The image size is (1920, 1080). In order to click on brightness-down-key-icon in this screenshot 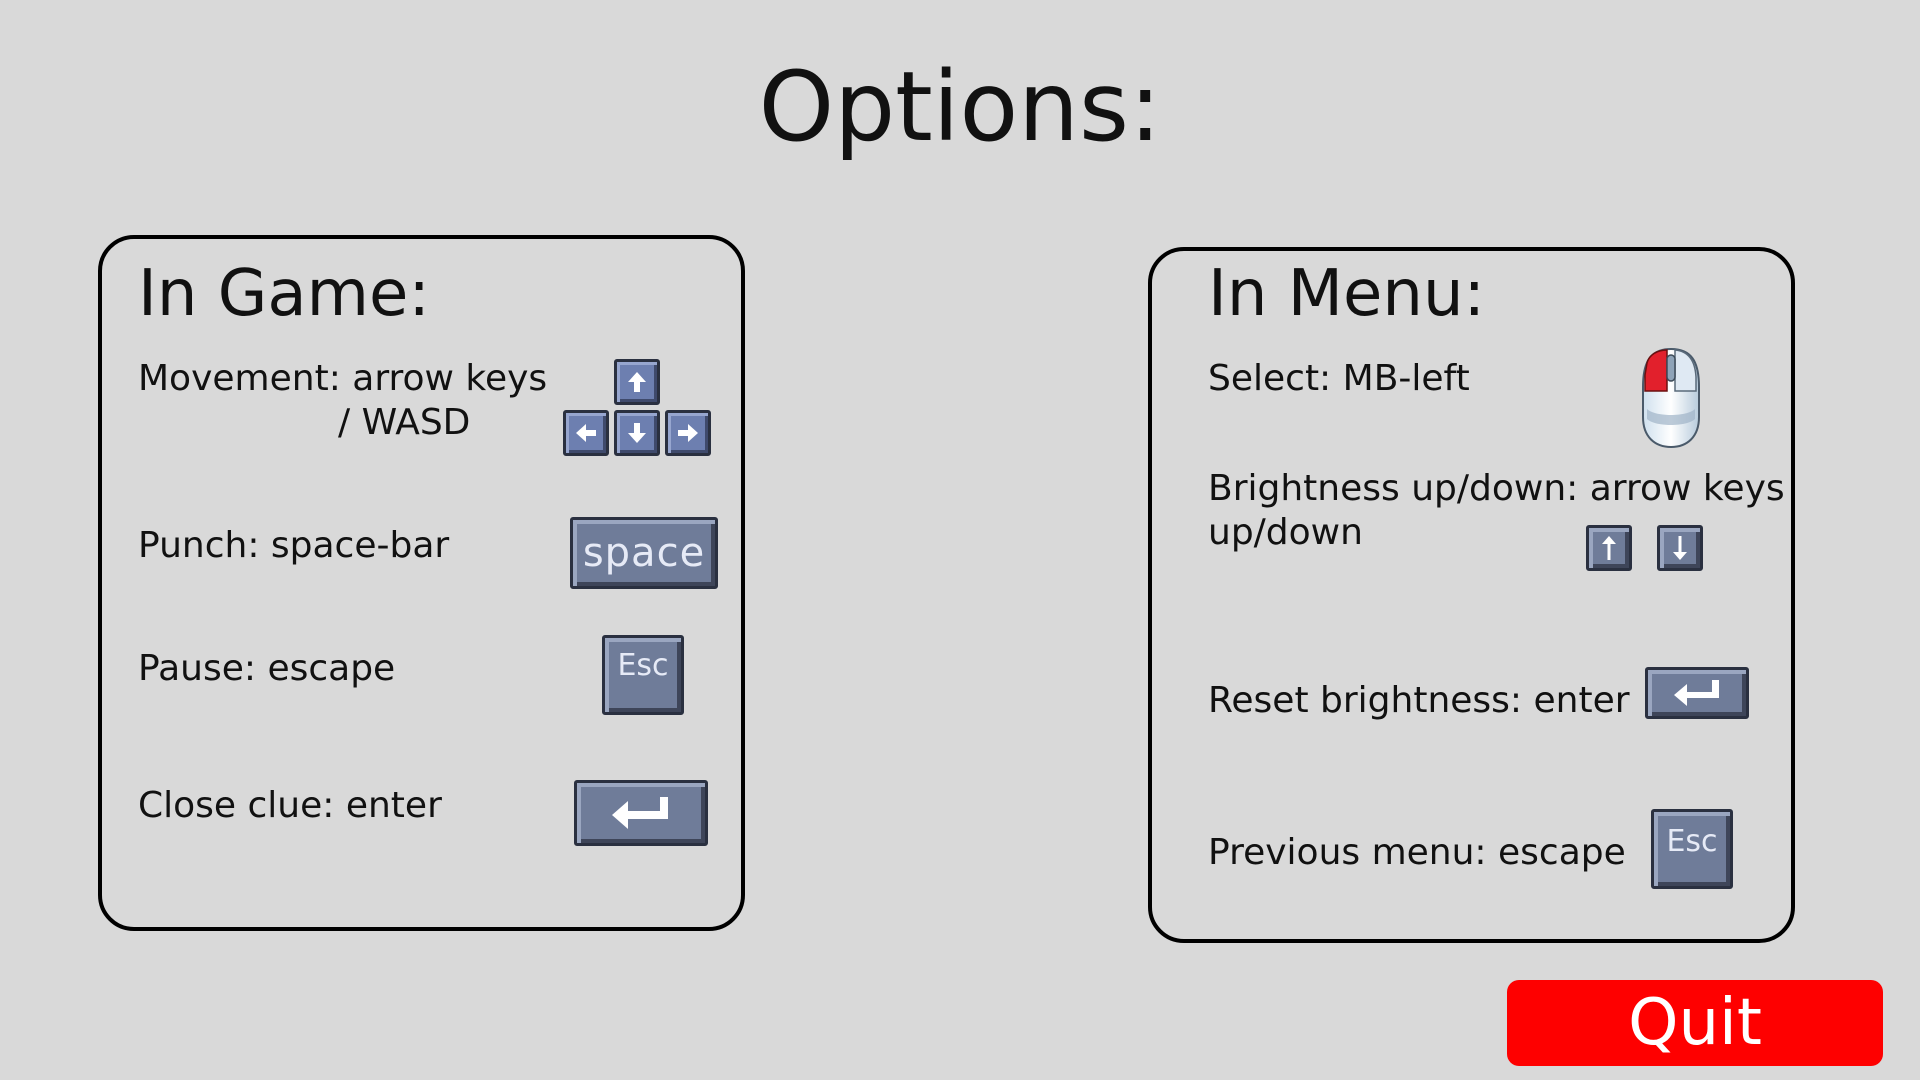, I will do `click(1680, 548)`.